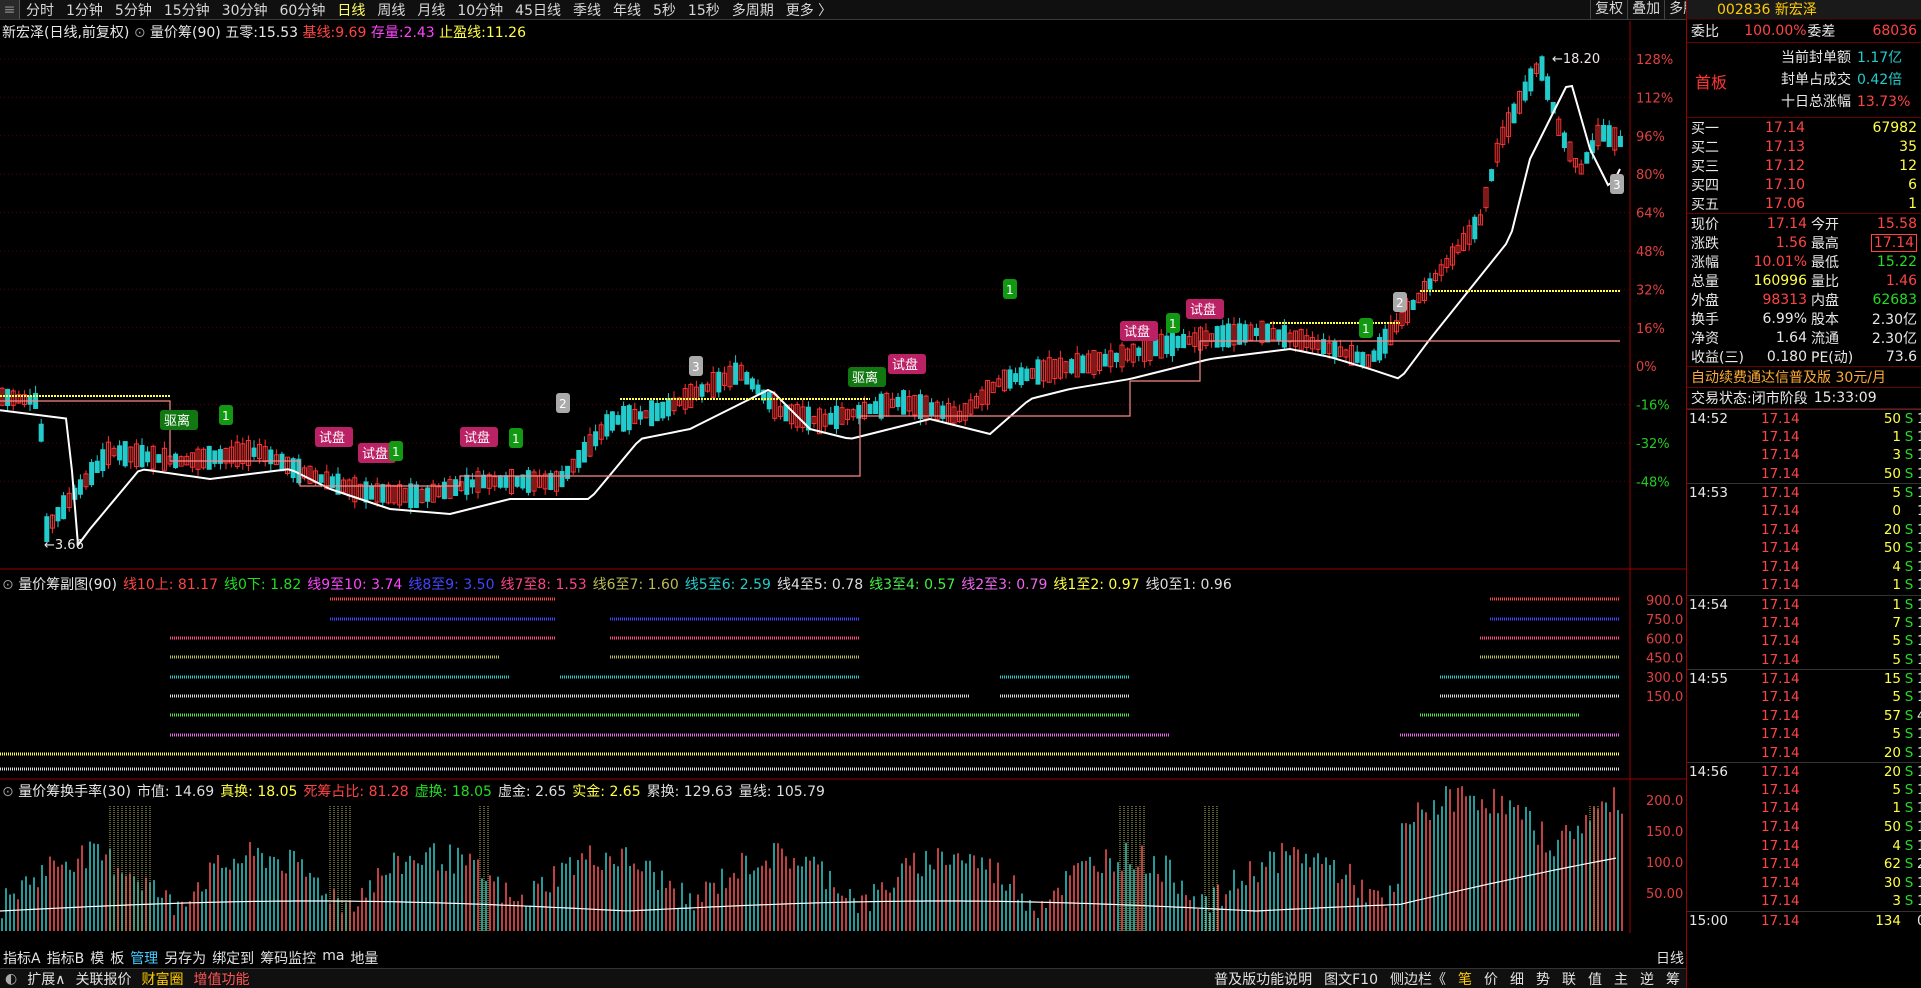 This screenshot has width=1921, height=988. What do you see at coordinates (185, 957) in the screenshot?
I see `indicator-tab: 另存为` at bounding box center [185, 957].